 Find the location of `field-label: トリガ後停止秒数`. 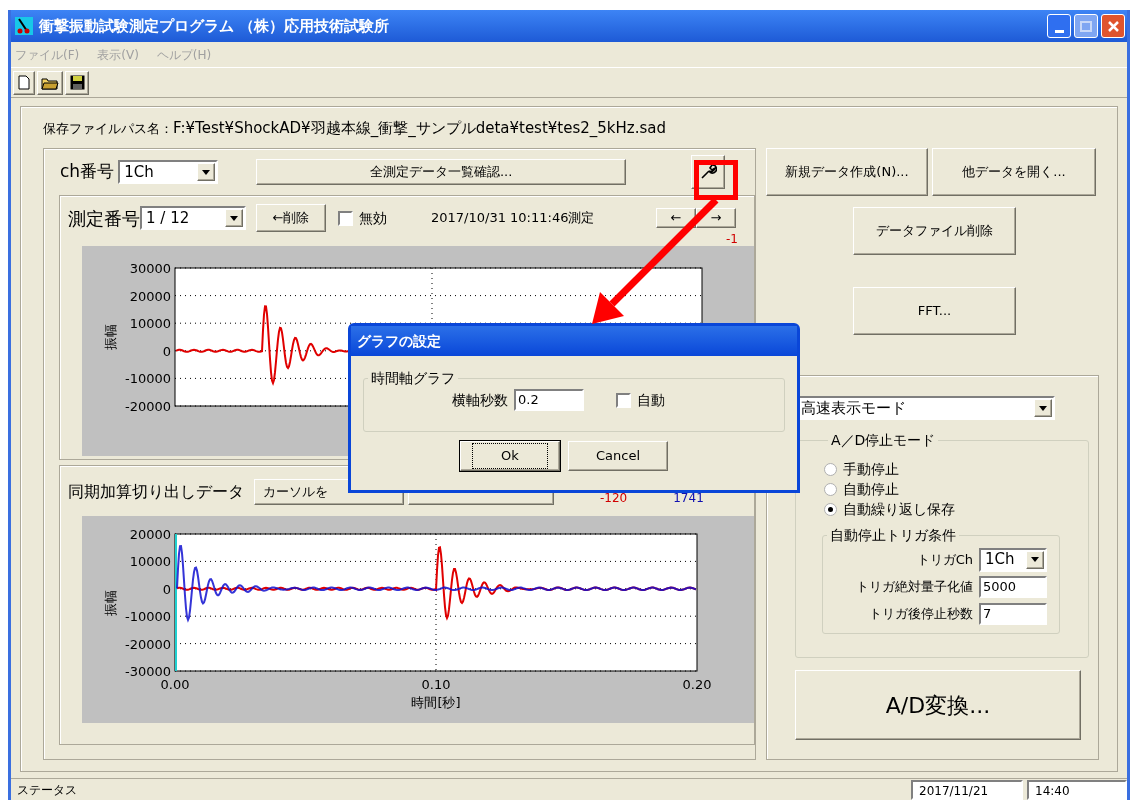

field-label: トリガ後停止秒数 is located at coordinates (921, 613).